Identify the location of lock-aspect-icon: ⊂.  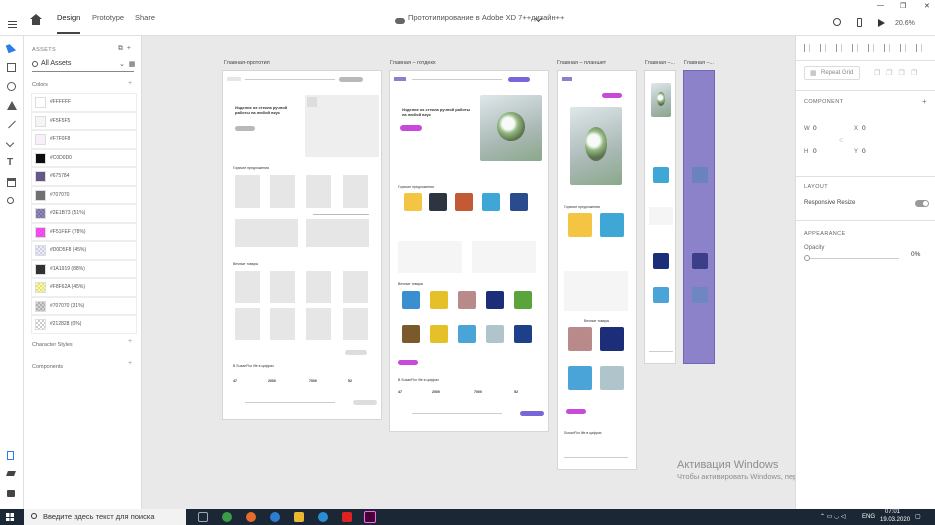
(841, 140).